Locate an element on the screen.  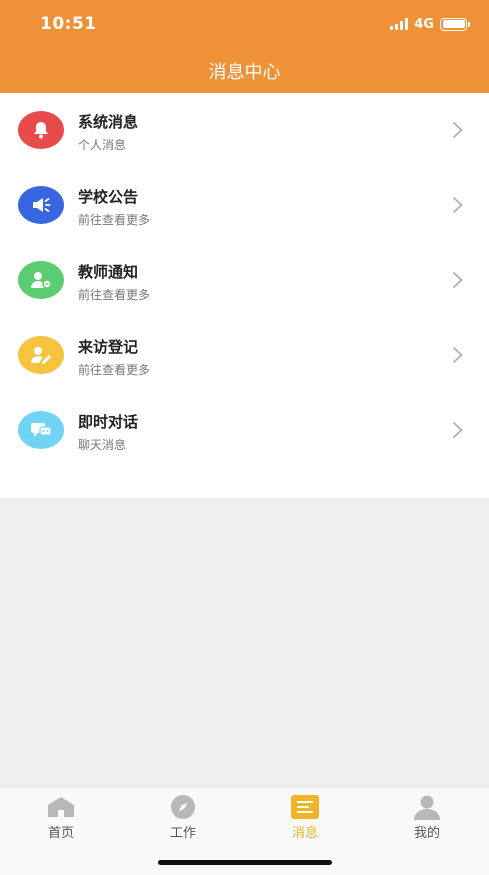
tab-me: 我的 is located at coordinates (427, 818).